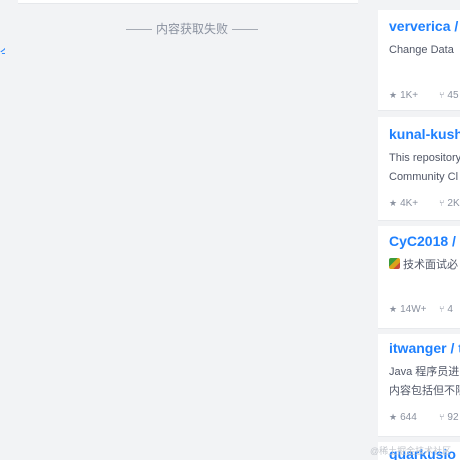  I want to click on repo-description-line: 技术面试必, so click(423, 265).